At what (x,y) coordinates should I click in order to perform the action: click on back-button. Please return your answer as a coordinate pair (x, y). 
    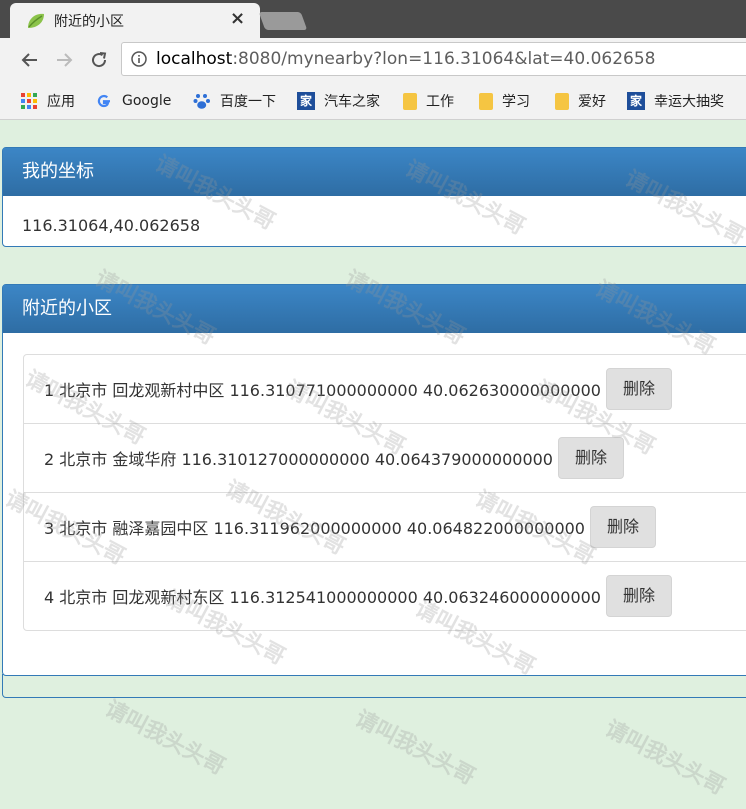
    Looking at the image, I should click on (30, 60).